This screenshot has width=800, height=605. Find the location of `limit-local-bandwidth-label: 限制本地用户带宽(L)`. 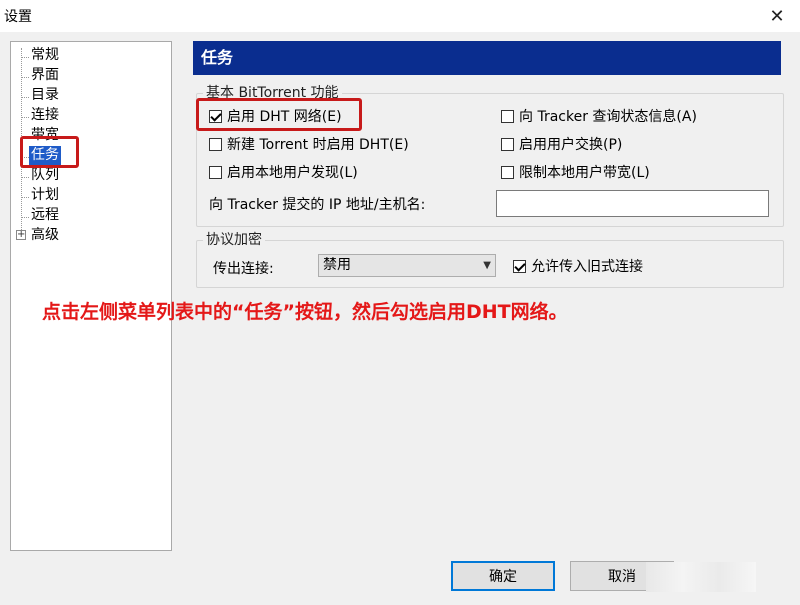

limit-local-bandwidth-label: 限制本地用户带宽(L) is located at coordinates (584, 173).